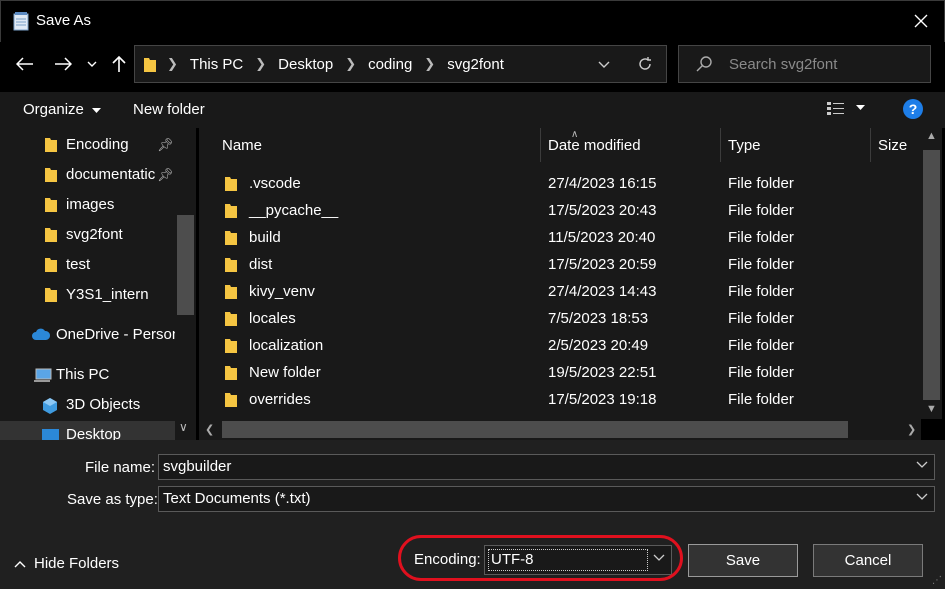 Image resolution: width=945 pixels, height=589 pixels. I want to click on cancel-button: Cancel, so click(868, 560).